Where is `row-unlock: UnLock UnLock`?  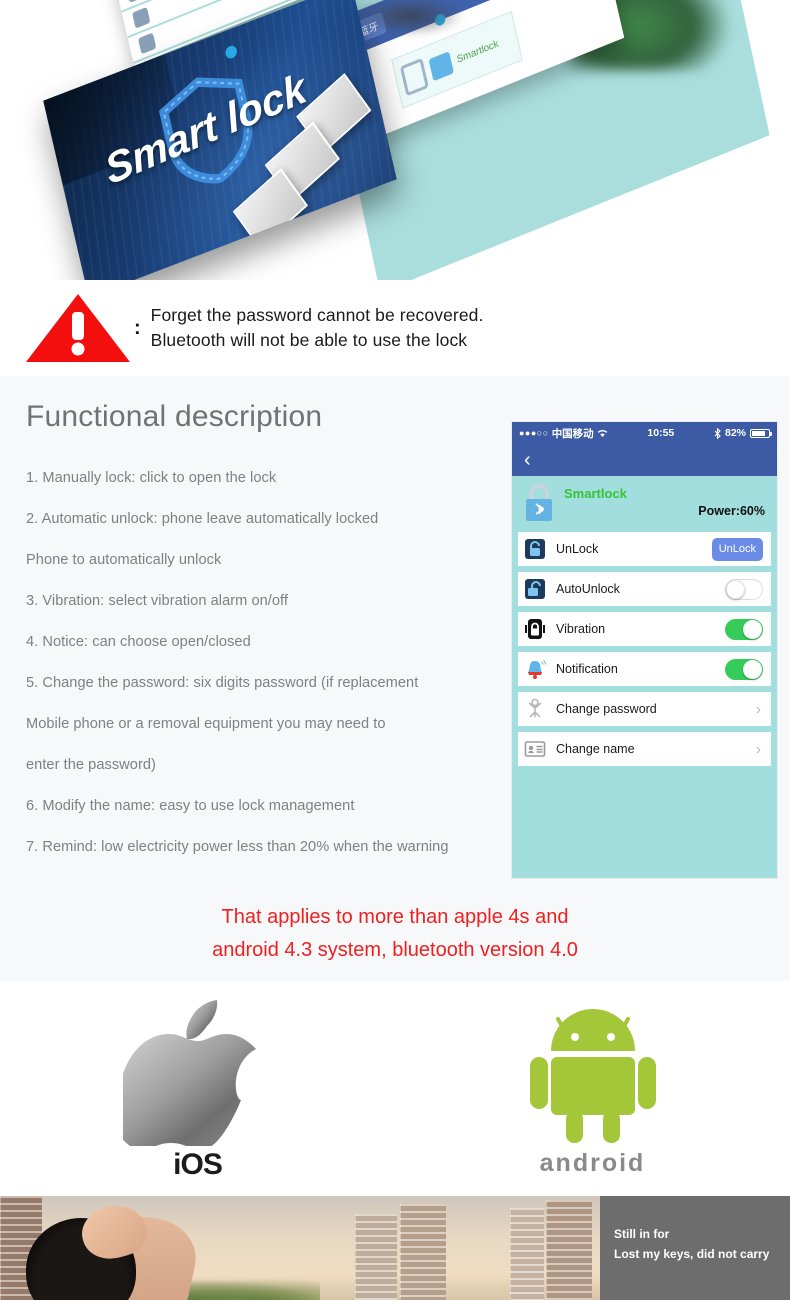 row-unlock: UnLock UnLock is located at coordinates (644, 549).